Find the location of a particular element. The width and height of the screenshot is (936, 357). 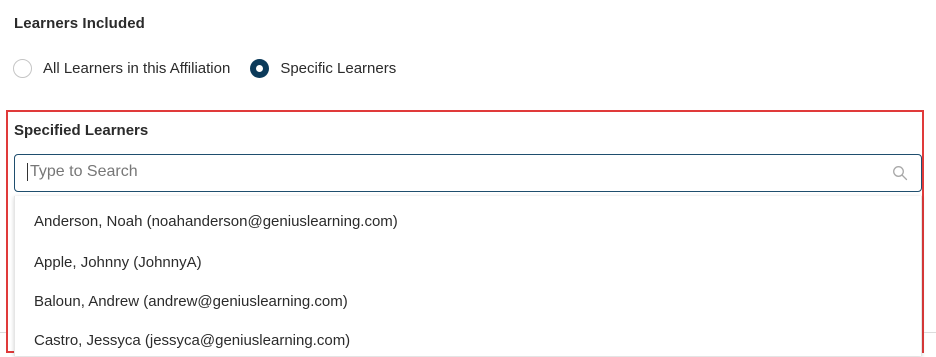

radio-all-learners: All Learners in this Affiliation is located at coordinates (121, 68).